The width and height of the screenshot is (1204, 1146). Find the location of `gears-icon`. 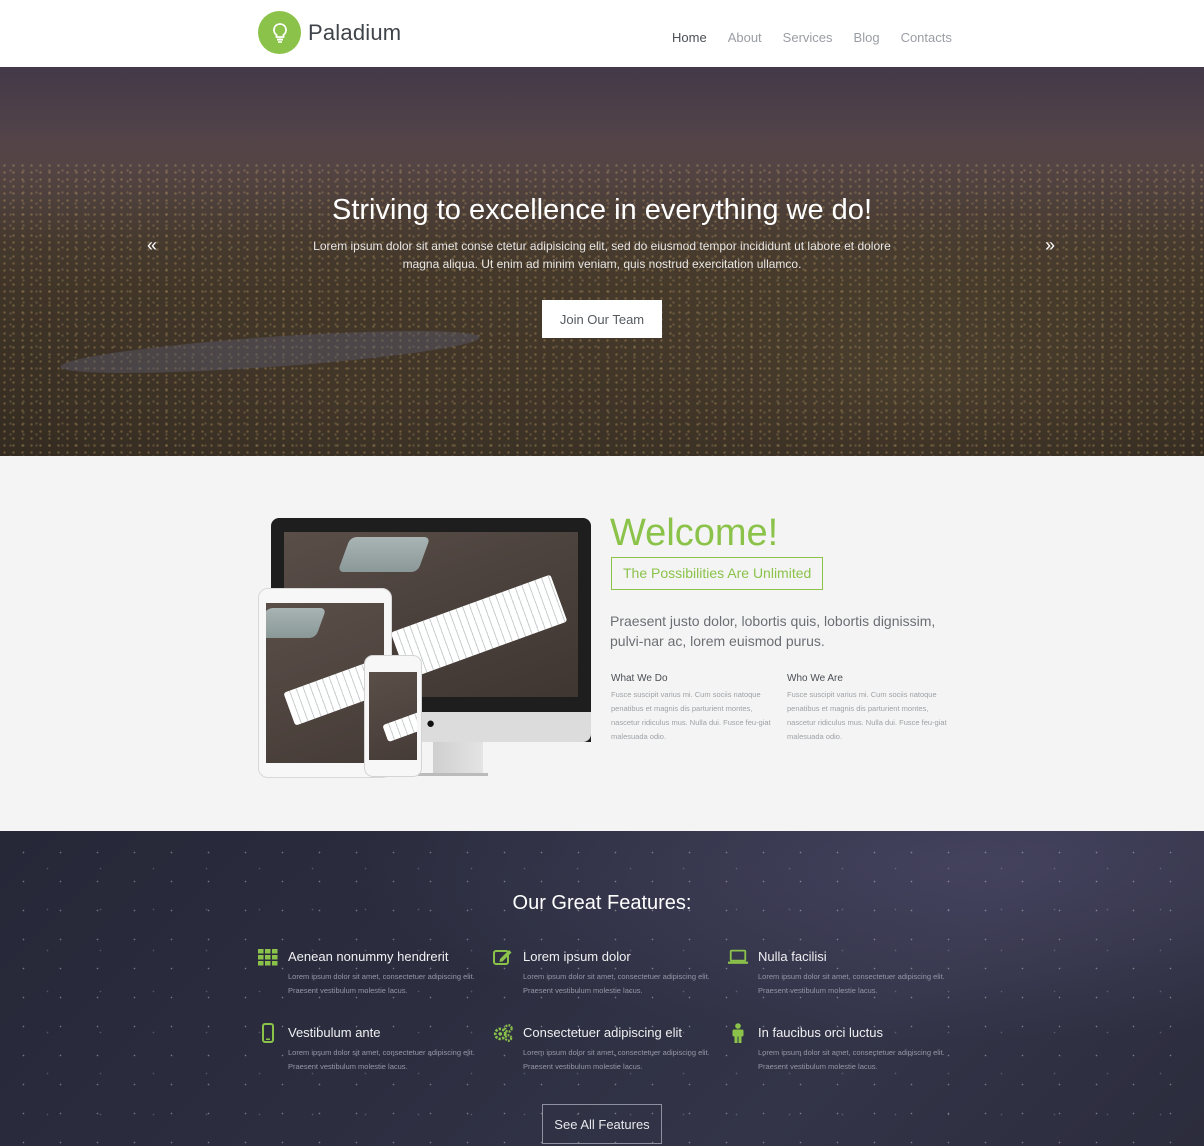

gears-icon is located at coordinates (503, 1033).